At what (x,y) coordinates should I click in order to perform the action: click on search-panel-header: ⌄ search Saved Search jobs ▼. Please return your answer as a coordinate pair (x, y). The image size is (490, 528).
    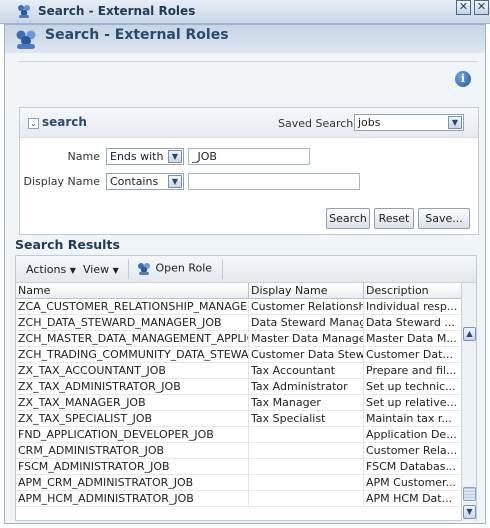
    Looking at the image, I should click on (249, 123).